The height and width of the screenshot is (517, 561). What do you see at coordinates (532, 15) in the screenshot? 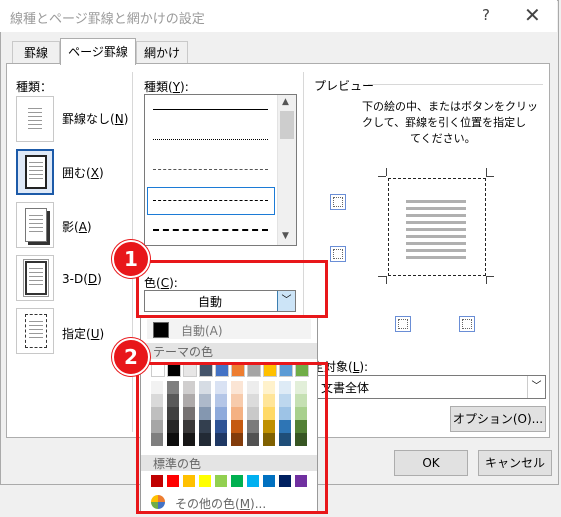
I see `close-button: ✕` at bounding box center [532, 15].